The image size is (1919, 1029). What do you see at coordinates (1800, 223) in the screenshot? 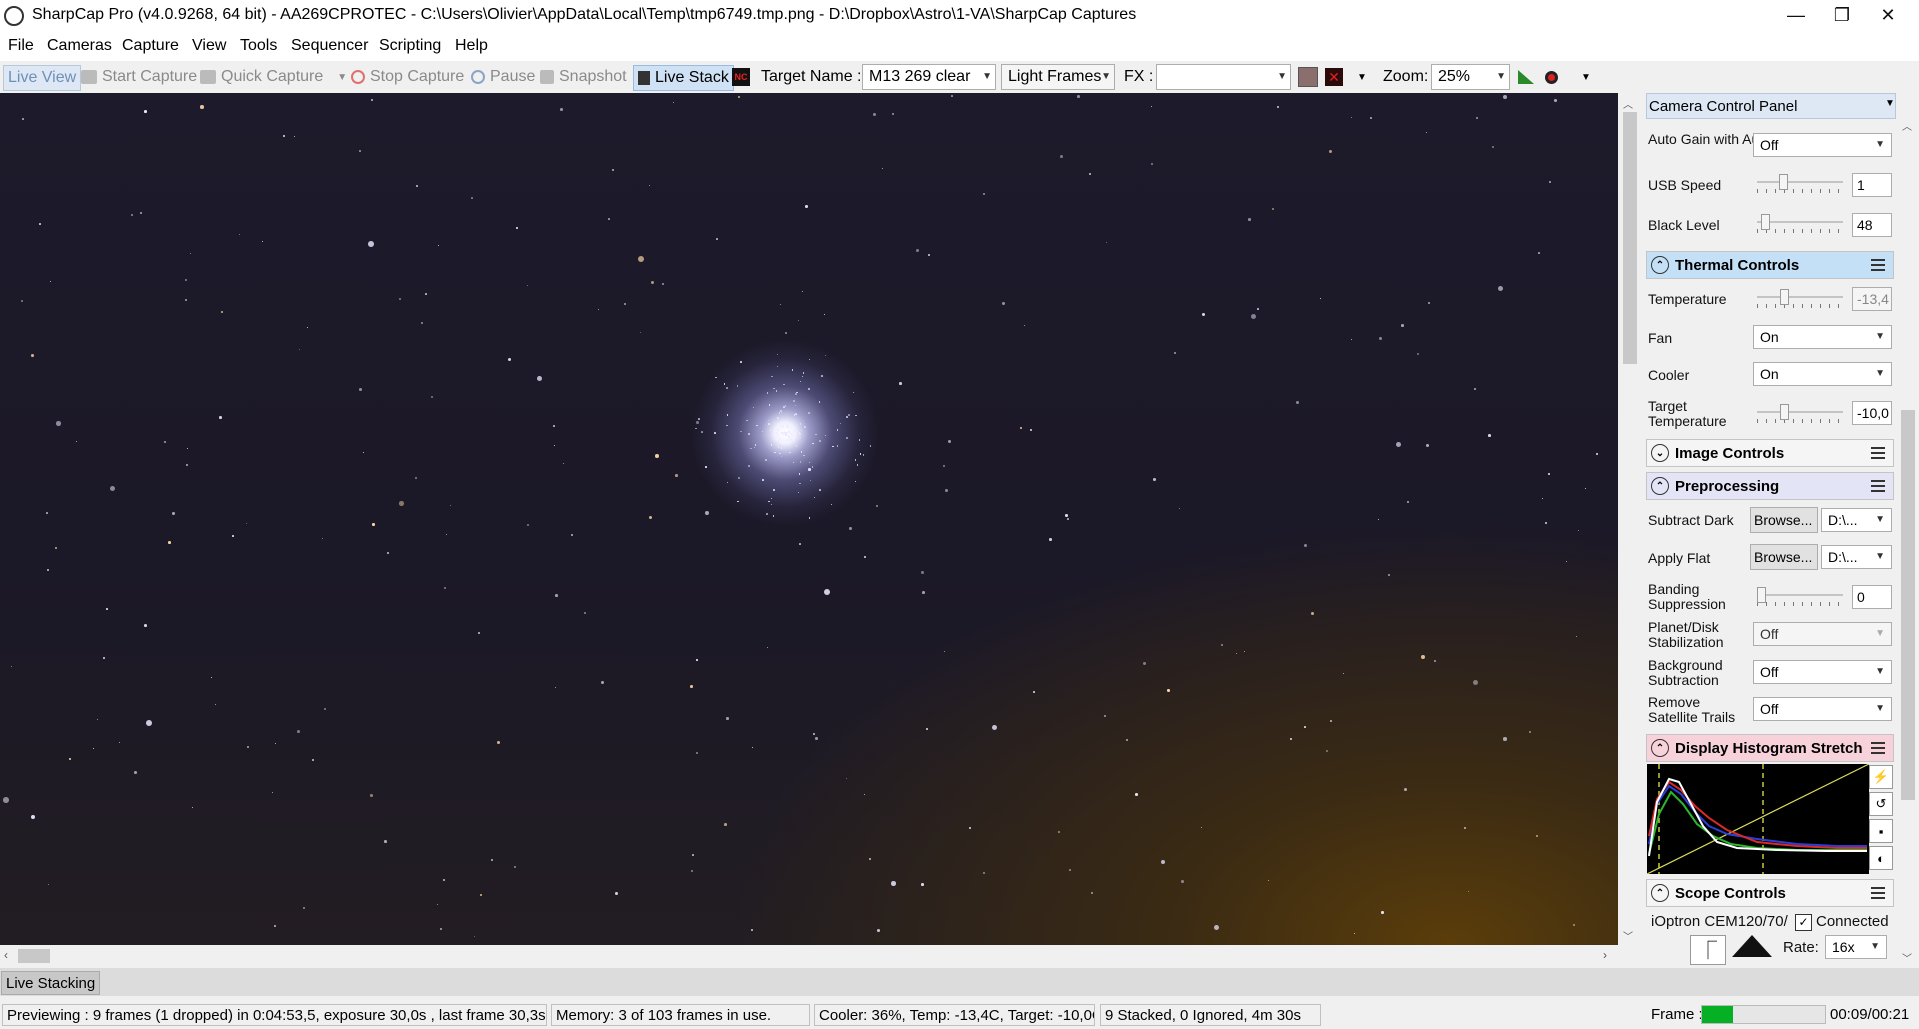
I see `black-level-slider` at bounding box center [1800, 223].